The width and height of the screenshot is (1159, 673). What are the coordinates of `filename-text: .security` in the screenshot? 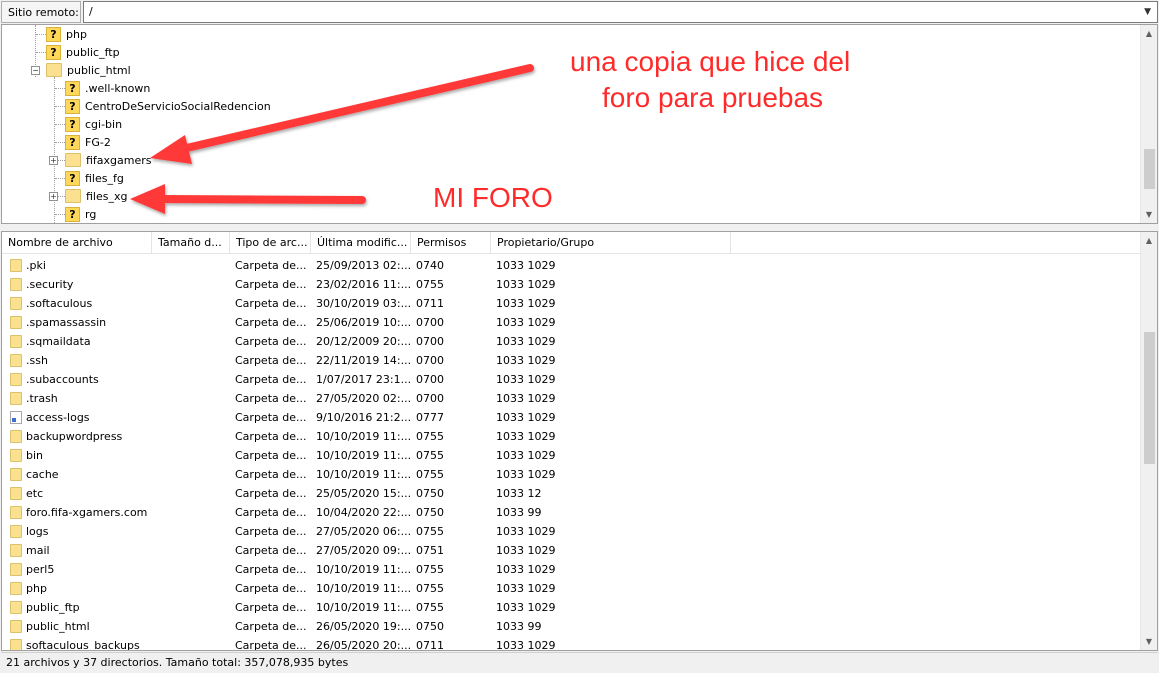 It's located at (50, 284).